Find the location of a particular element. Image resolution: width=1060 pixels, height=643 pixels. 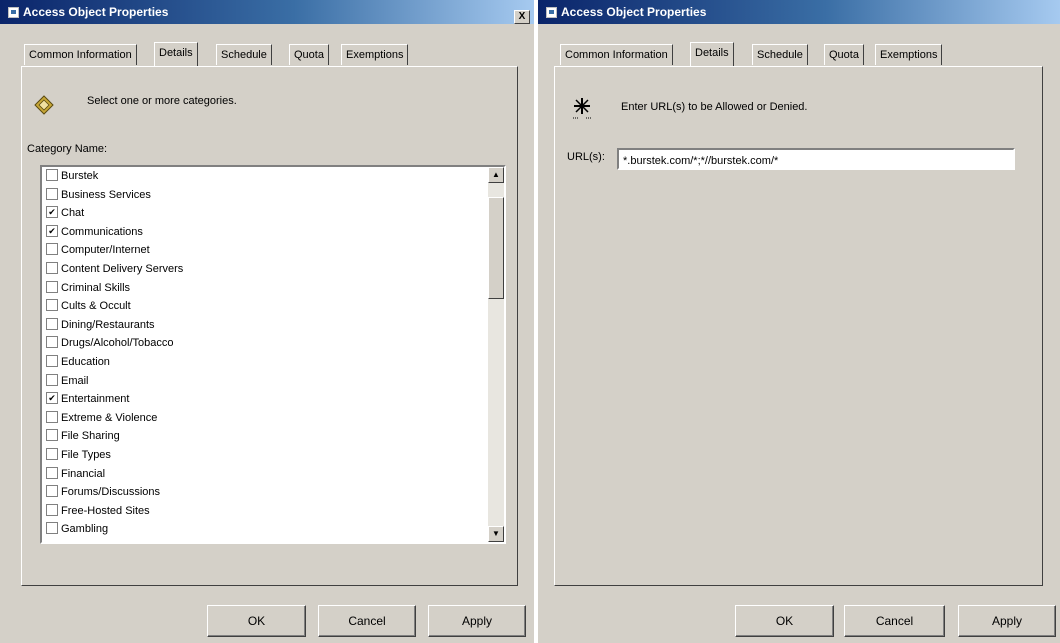

category-item: Email is located at coordinates (264, 381).